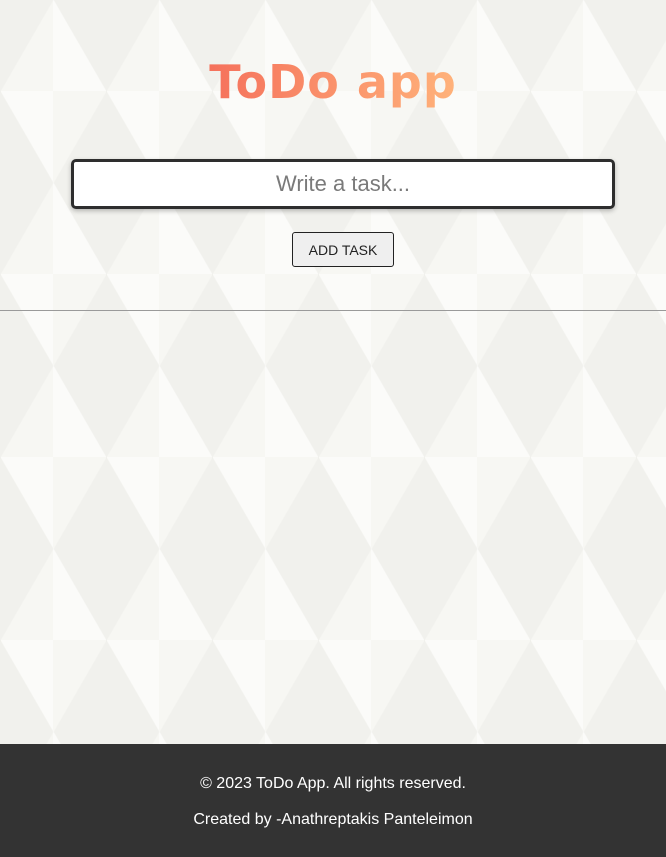 This screenshot has height=857, width=666. What do you see at coordinates (333, 819) in the screenshot?
I see `footer-credit: Created by -Anathreptakis Panteleimon` at bounding box center [333, 819].